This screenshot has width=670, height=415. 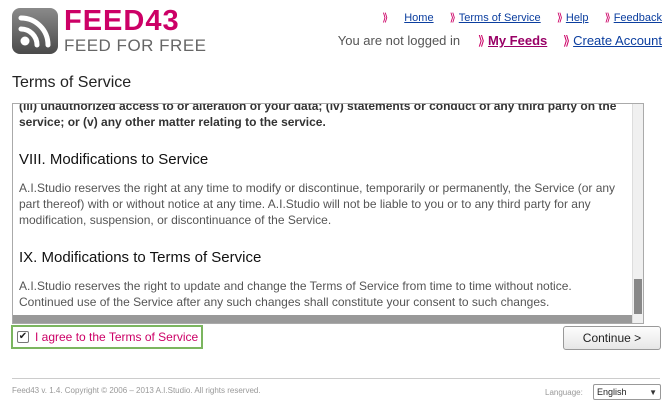 What do you see at coordinates (517, 40) in the screenshot?
I see `my-feeds-link: My Feeds` at bounding box center [517, 40].